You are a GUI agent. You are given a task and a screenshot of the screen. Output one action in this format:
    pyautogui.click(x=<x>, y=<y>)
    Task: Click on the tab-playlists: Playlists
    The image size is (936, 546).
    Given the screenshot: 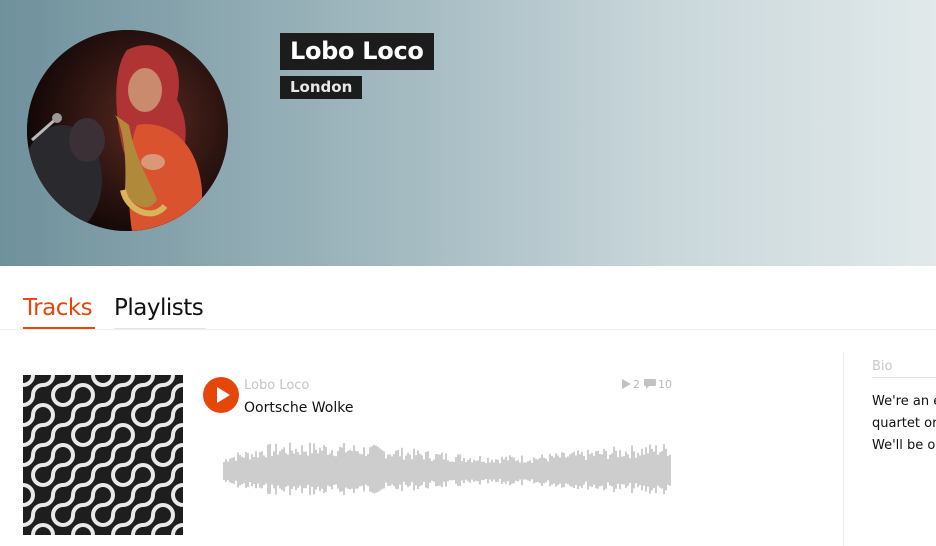 What is the action you would take?
    pyautogui.click(x=159, y=308)
    